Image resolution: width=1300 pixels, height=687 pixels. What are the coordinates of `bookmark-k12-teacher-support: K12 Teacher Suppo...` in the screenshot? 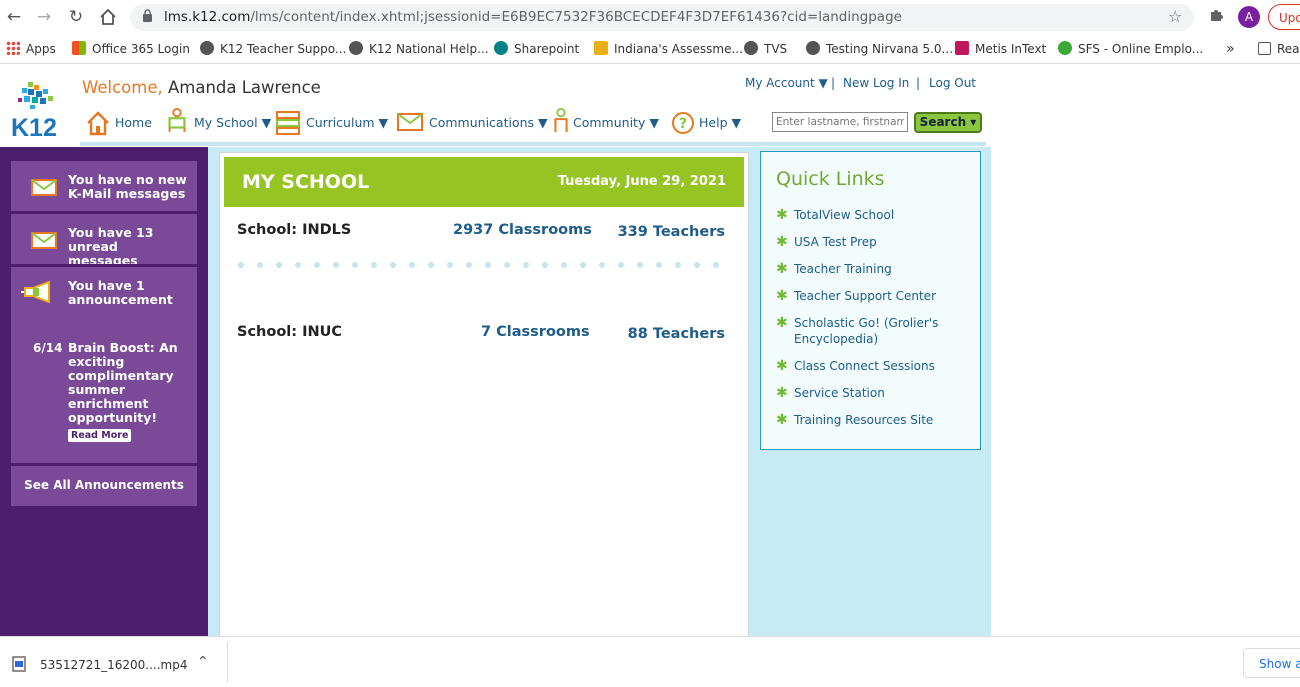 It's located at (273, 49).